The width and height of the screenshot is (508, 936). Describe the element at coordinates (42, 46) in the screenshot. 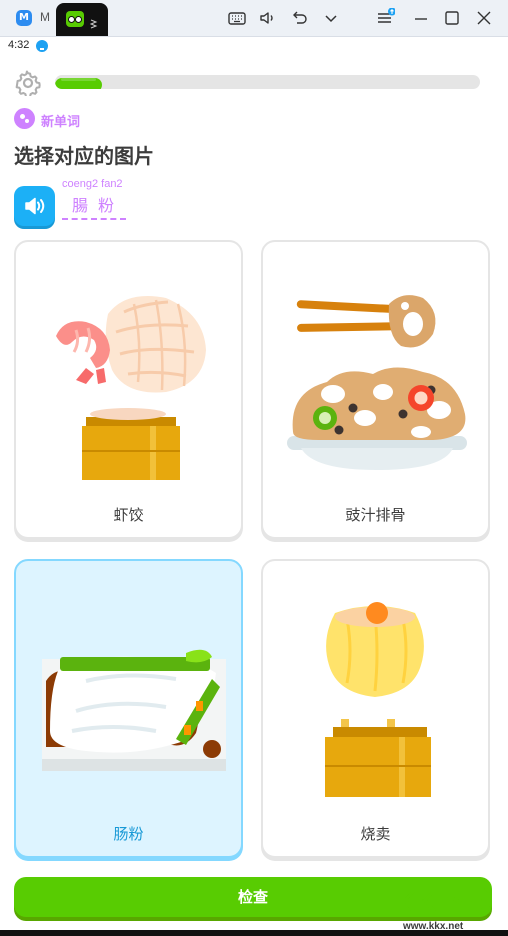

I see `download-notification-icon` at that location.